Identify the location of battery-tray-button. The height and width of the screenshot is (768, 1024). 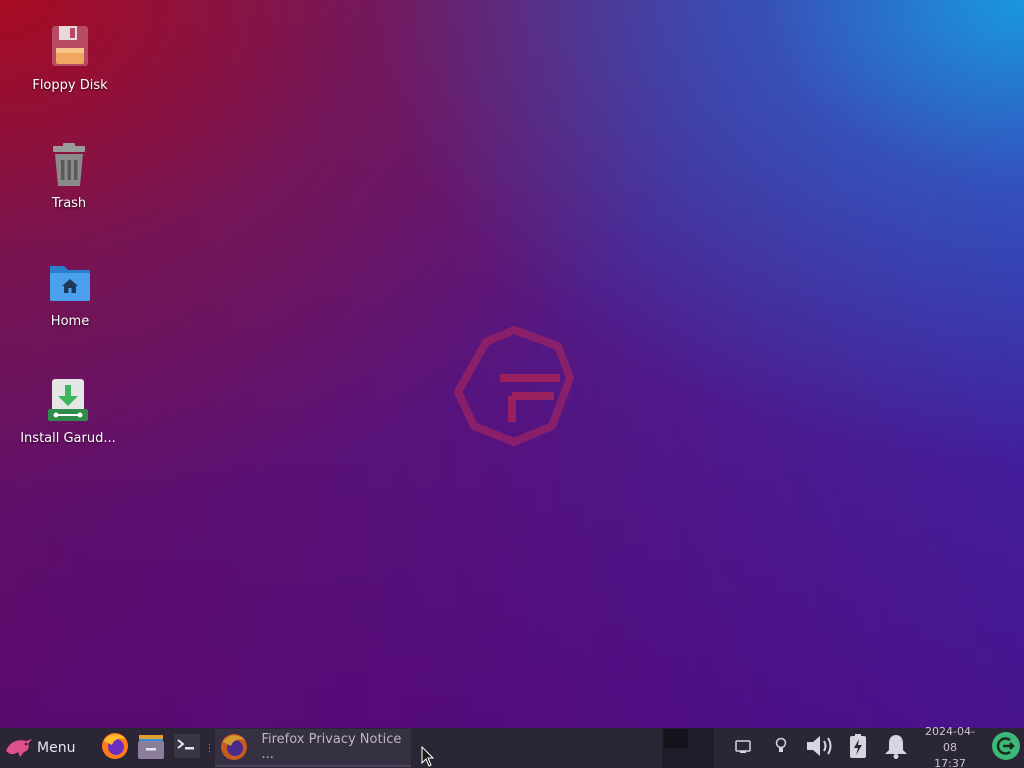
(858, 748).